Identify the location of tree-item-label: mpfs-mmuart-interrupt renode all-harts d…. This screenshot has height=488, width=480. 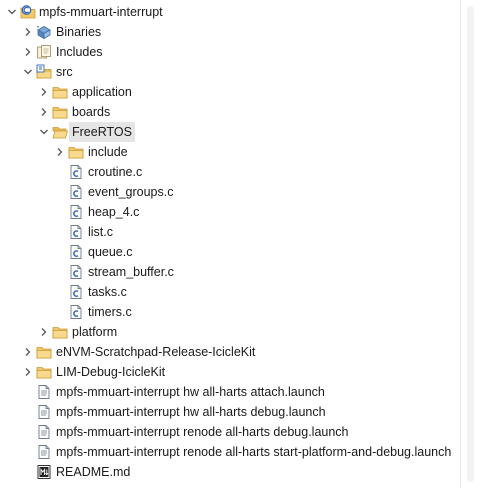
(202, 432).